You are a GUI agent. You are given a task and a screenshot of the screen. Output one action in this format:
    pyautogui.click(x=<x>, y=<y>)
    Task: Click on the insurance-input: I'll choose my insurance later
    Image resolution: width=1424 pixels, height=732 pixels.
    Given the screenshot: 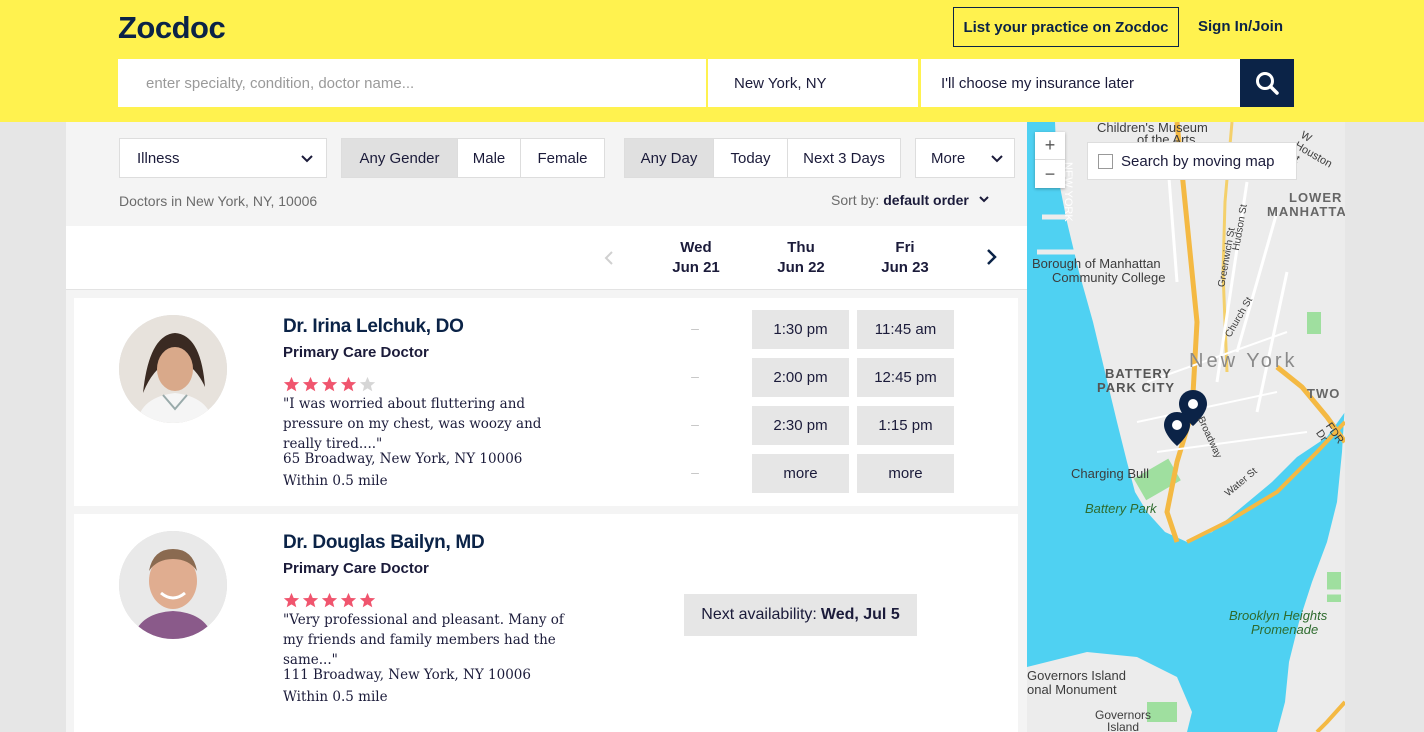 What is the action you would take?
    pyautogui.click(x=1080, y=83)
    